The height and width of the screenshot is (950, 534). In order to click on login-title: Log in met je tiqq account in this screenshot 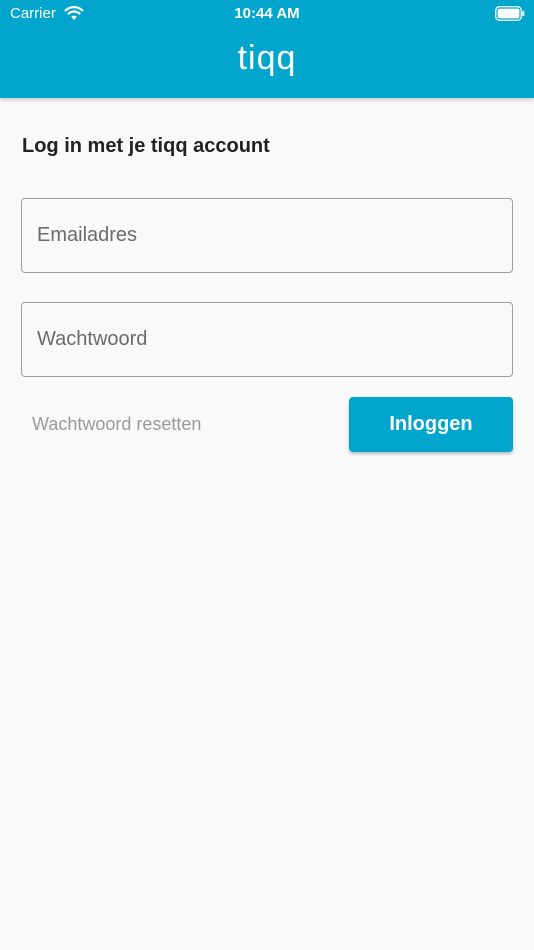, I will do `click(146, 146)`.